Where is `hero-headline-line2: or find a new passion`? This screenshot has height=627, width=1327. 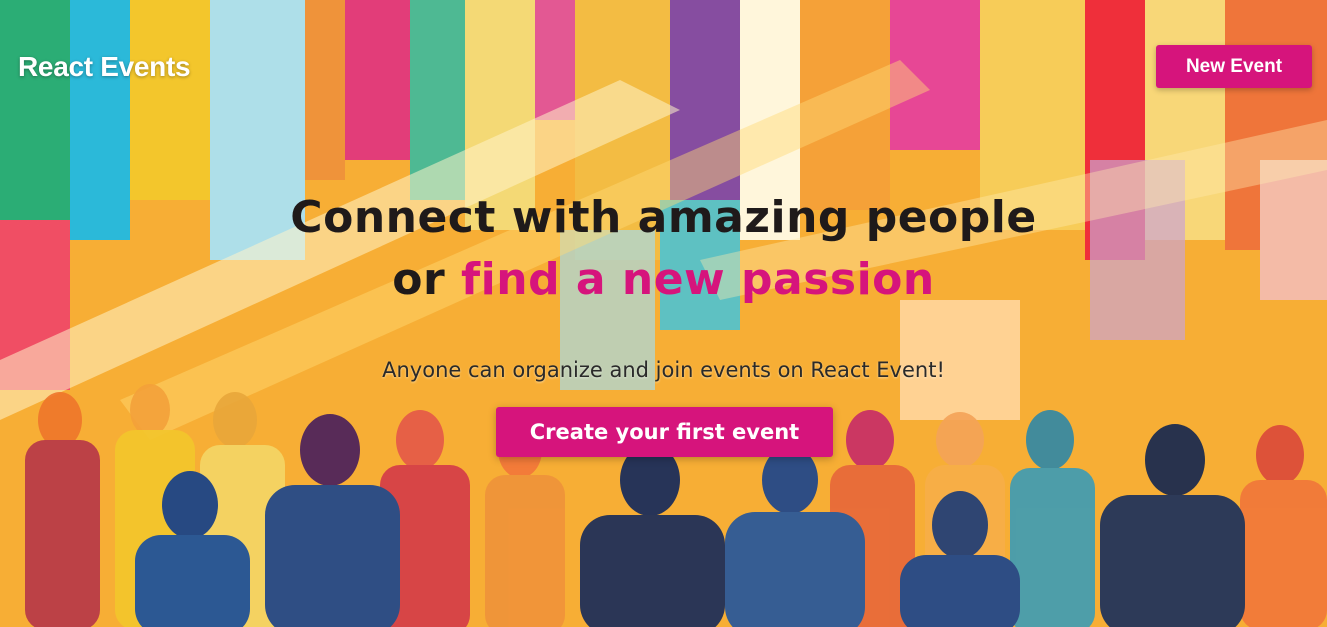 hero-headline-line2: or find a new passion is located at coordinates (663, 280).